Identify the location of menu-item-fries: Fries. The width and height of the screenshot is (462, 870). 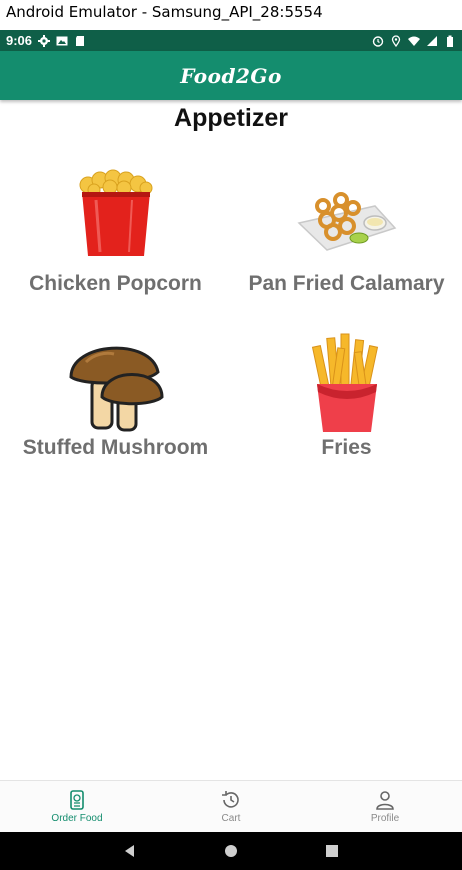
(346, 396).